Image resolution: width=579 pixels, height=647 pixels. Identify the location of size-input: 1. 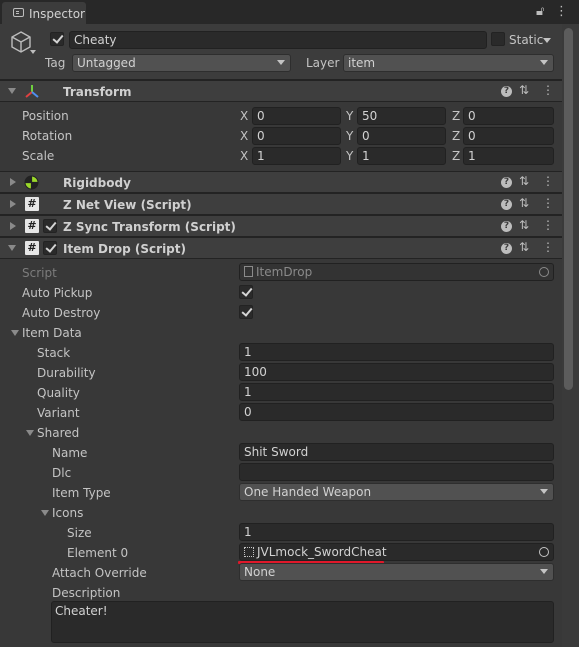
(396, 532).